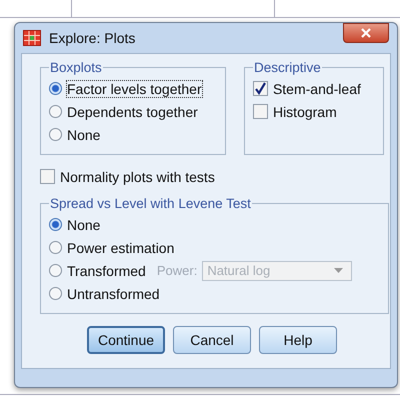 The height and width of the screenshot is (412, 400). I want to click on dialog-button: Cancel, so click(212, 340).